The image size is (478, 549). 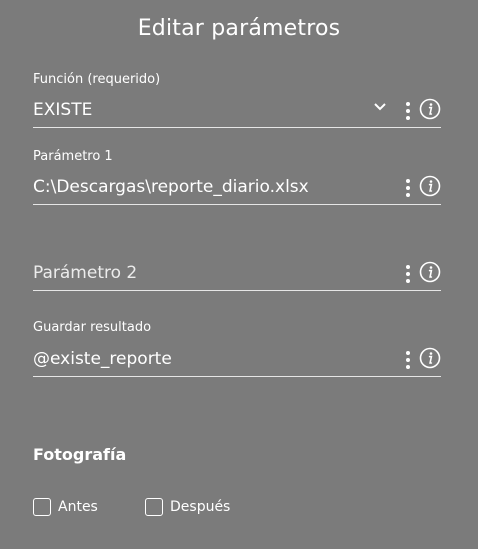 I want to click on parameter-2-input: Parámetro 2, so click(x=237, y=275).